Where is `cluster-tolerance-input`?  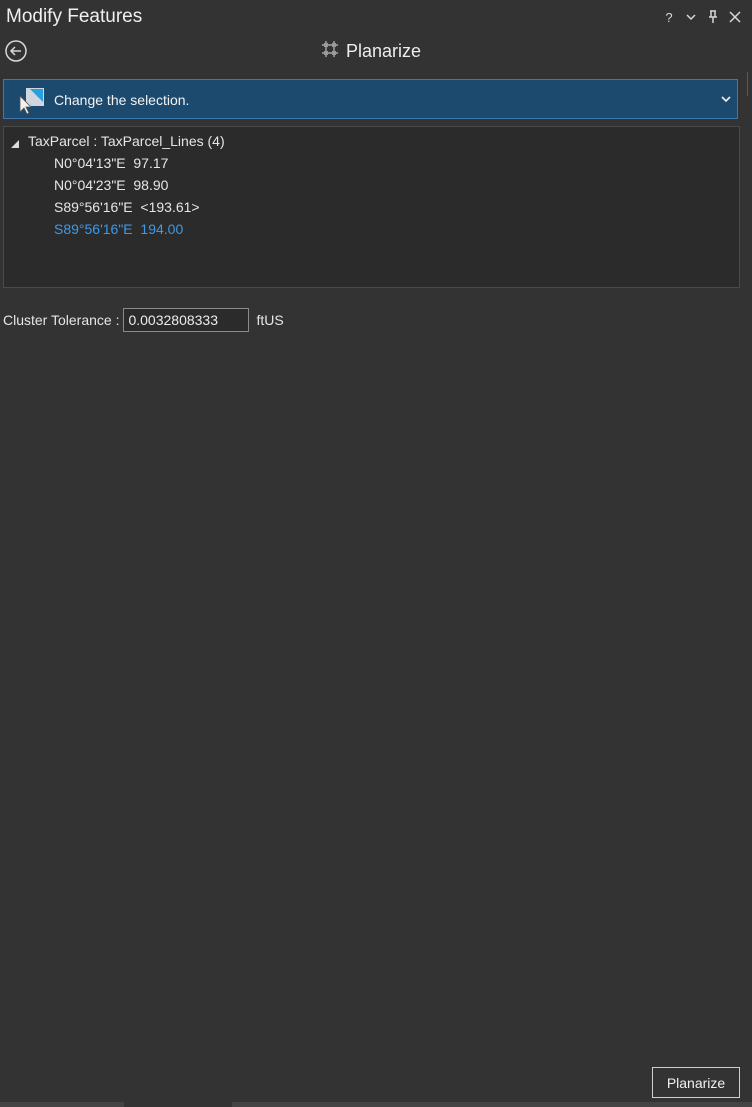 cluster-tolerance-input is located at coordinates (186, 320).